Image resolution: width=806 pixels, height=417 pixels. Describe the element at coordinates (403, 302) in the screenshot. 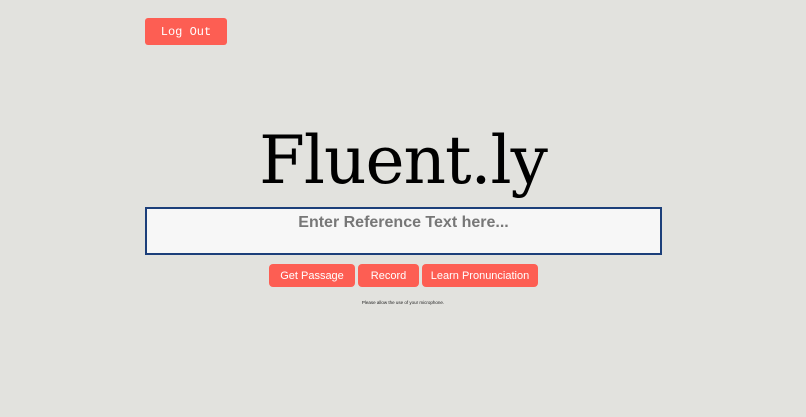

I see `microphone-notice: Please allow the use of your microphone.` at that location.